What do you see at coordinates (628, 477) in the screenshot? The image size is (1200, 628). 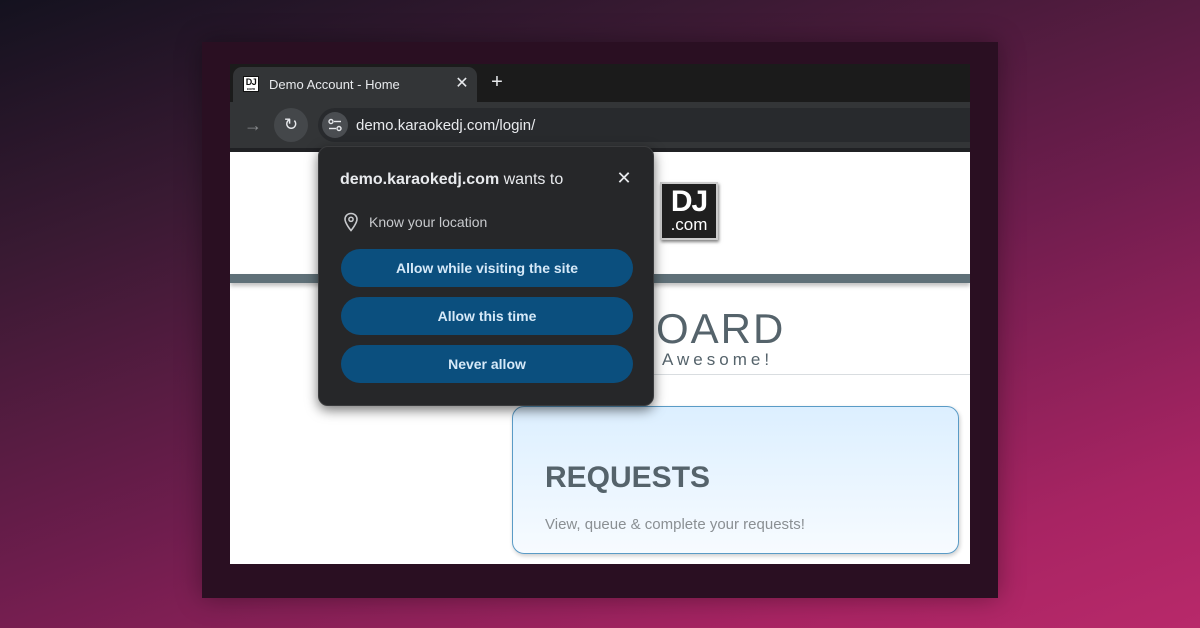 I see `requests-title: REQUESTS` at bounding box center [628, 477].